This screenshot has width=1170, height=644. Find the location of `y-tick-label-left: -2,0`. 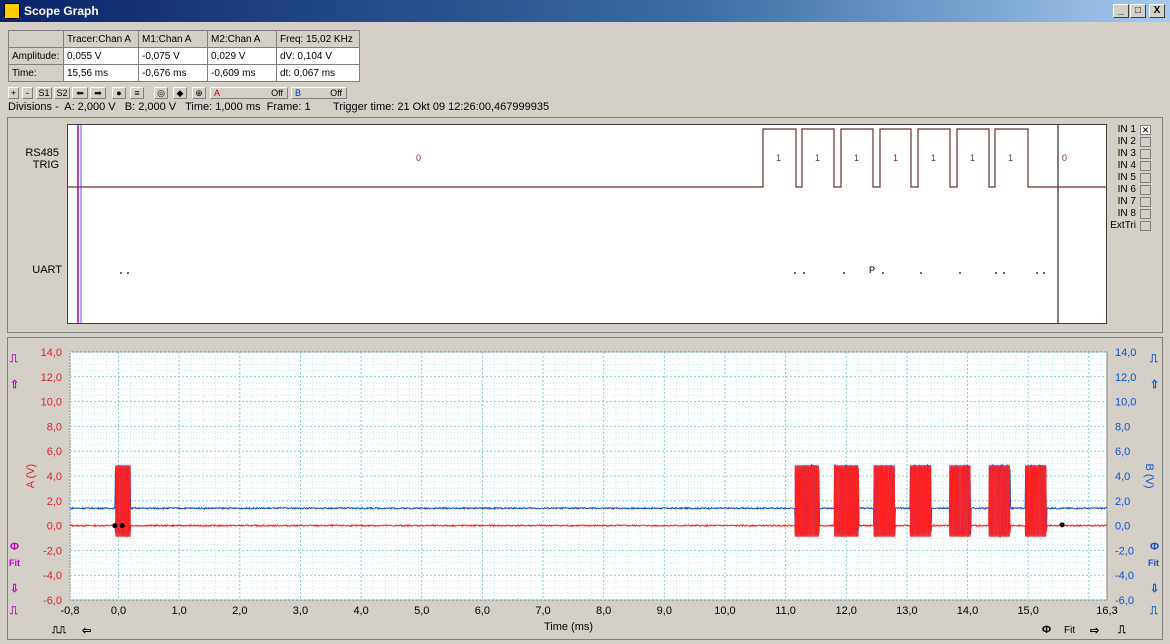

y-tick-label-left: -2,0 is located at coordinates (52, 551).